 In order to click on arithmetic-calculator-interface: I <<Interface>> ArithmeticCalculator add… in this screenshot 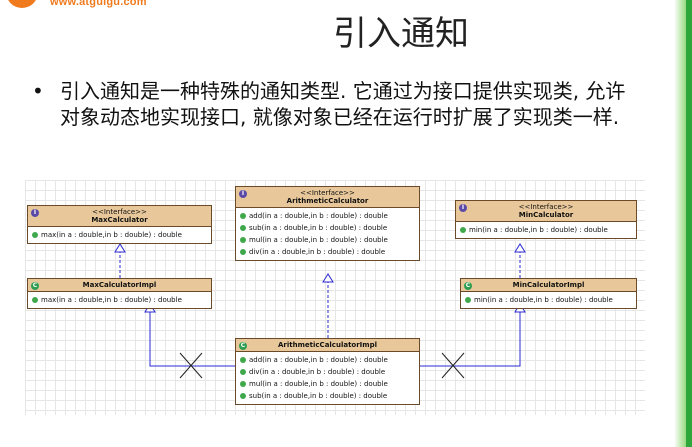, I will do `click(327, 223)`.